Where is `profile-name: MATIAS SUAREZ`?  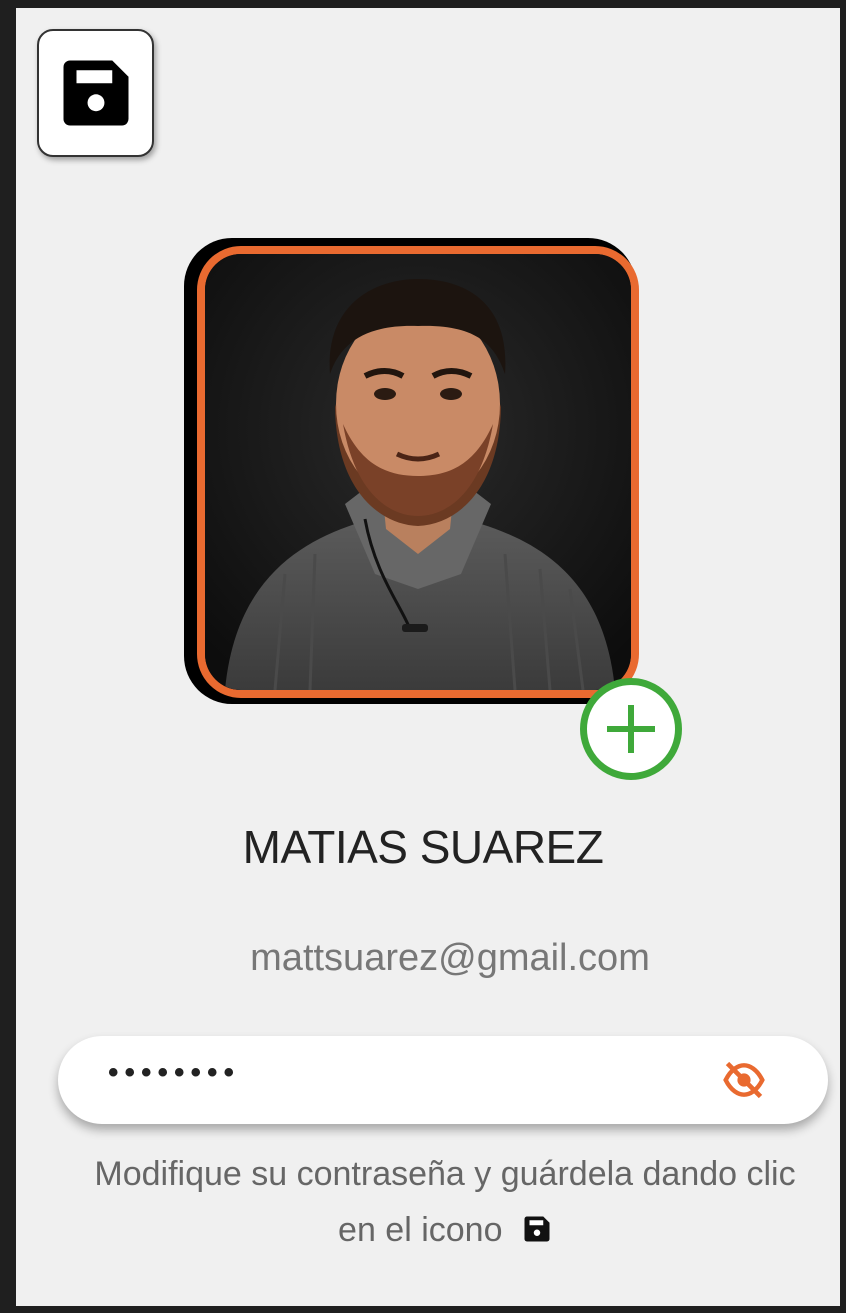
profile-name: MATIAS SUAREZ is located at coordinates (423, 847).